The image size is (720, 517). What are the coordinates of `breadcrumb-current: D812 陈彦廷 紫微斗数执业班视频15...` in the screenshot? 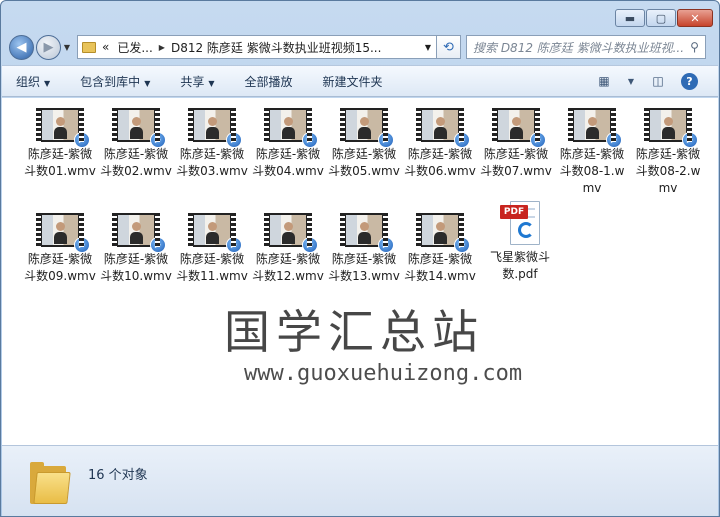 It's located at (276, 47).